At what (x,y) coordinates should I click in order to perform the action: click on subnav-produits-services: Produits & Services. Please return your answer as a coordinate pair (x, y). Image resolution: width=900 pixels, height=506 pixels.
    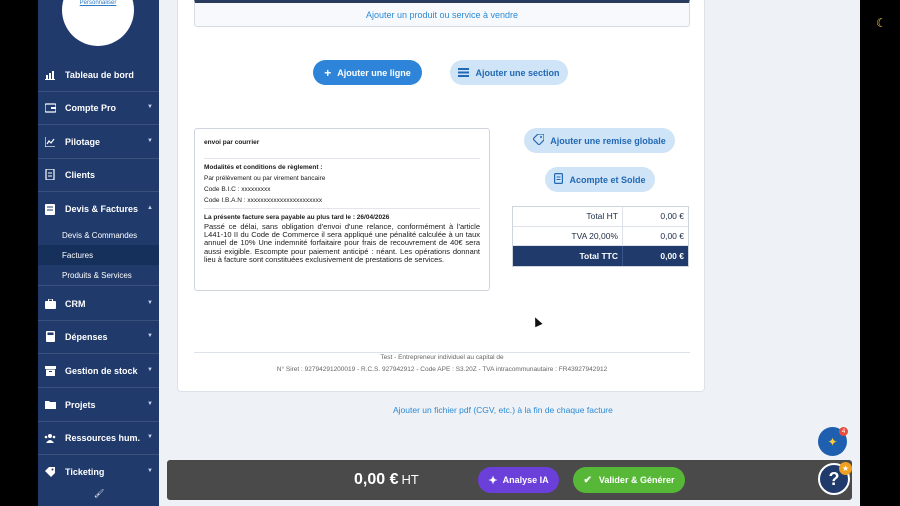
    Looking at the image, I should click on (98, 276).